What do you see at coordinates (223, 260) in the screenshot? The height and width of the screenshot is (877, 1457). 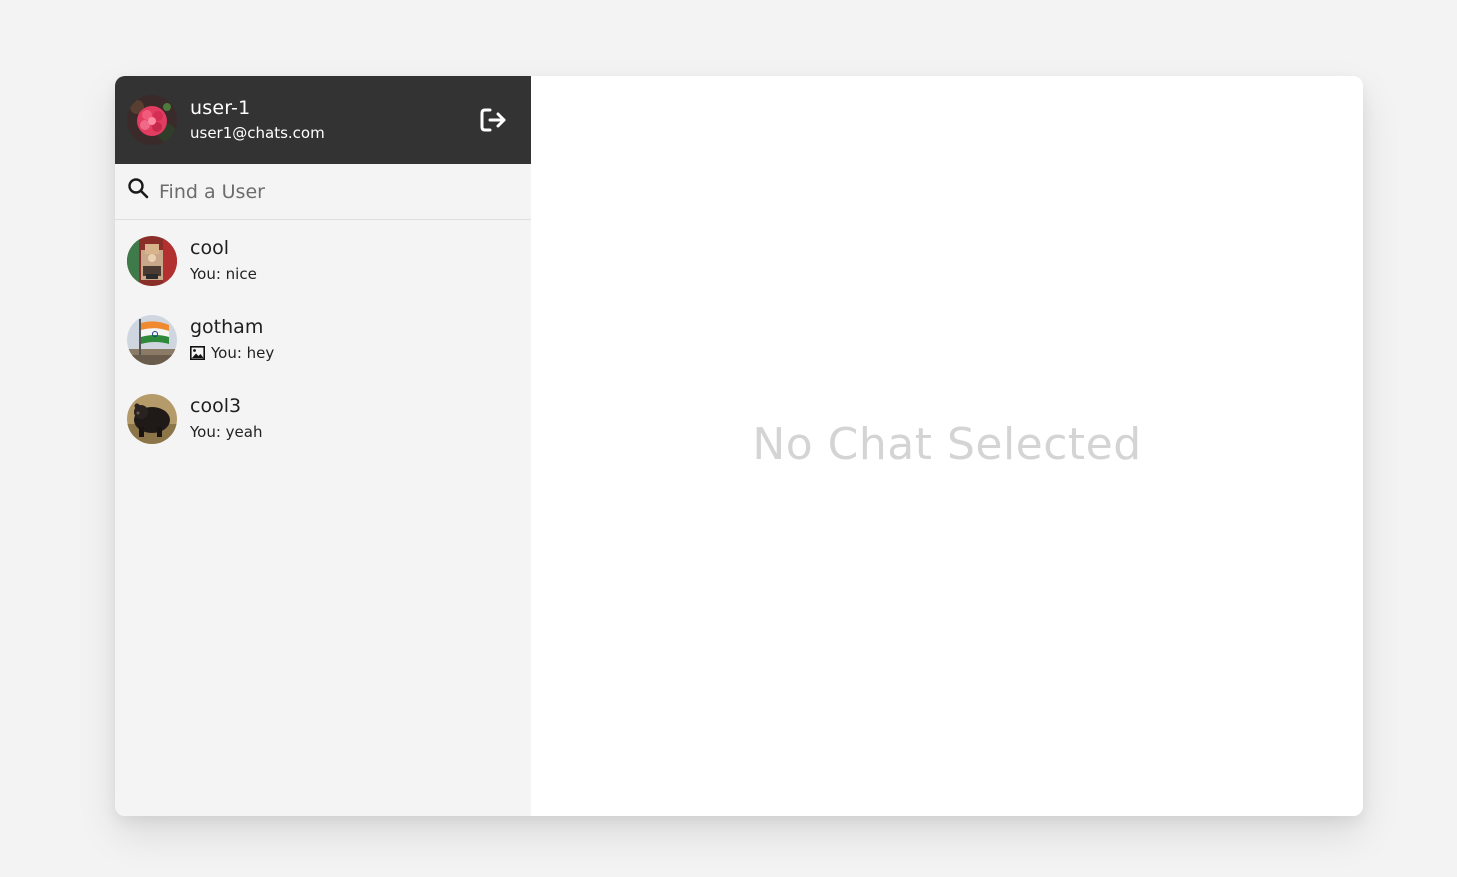 I see `chat-item-text: cool You: nice` at bounding box center [223, 260].